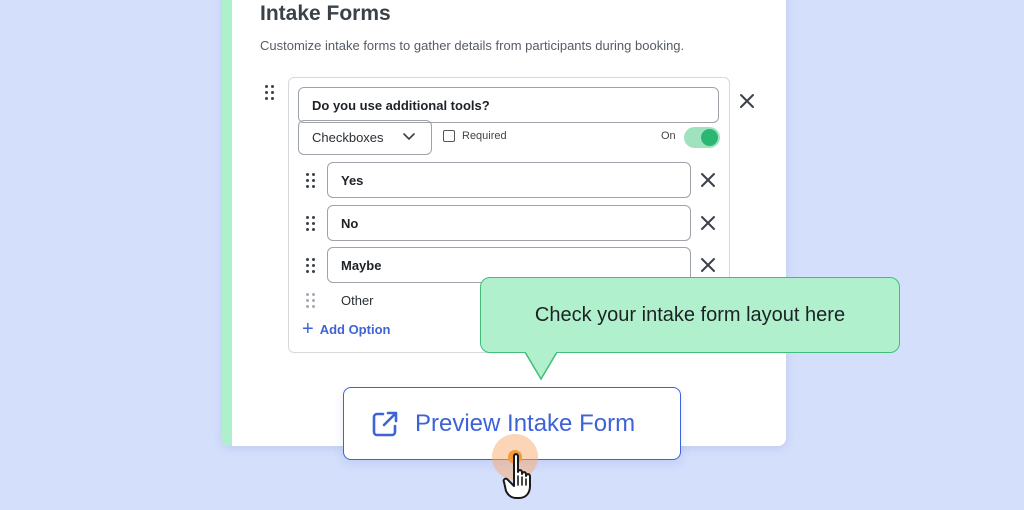 The width and height of the screenshot is (1024, 510). What do you see at coordinates (227, 223) in the screenshot?
I see `card-accent-bar` at bounding box center [227, 223].